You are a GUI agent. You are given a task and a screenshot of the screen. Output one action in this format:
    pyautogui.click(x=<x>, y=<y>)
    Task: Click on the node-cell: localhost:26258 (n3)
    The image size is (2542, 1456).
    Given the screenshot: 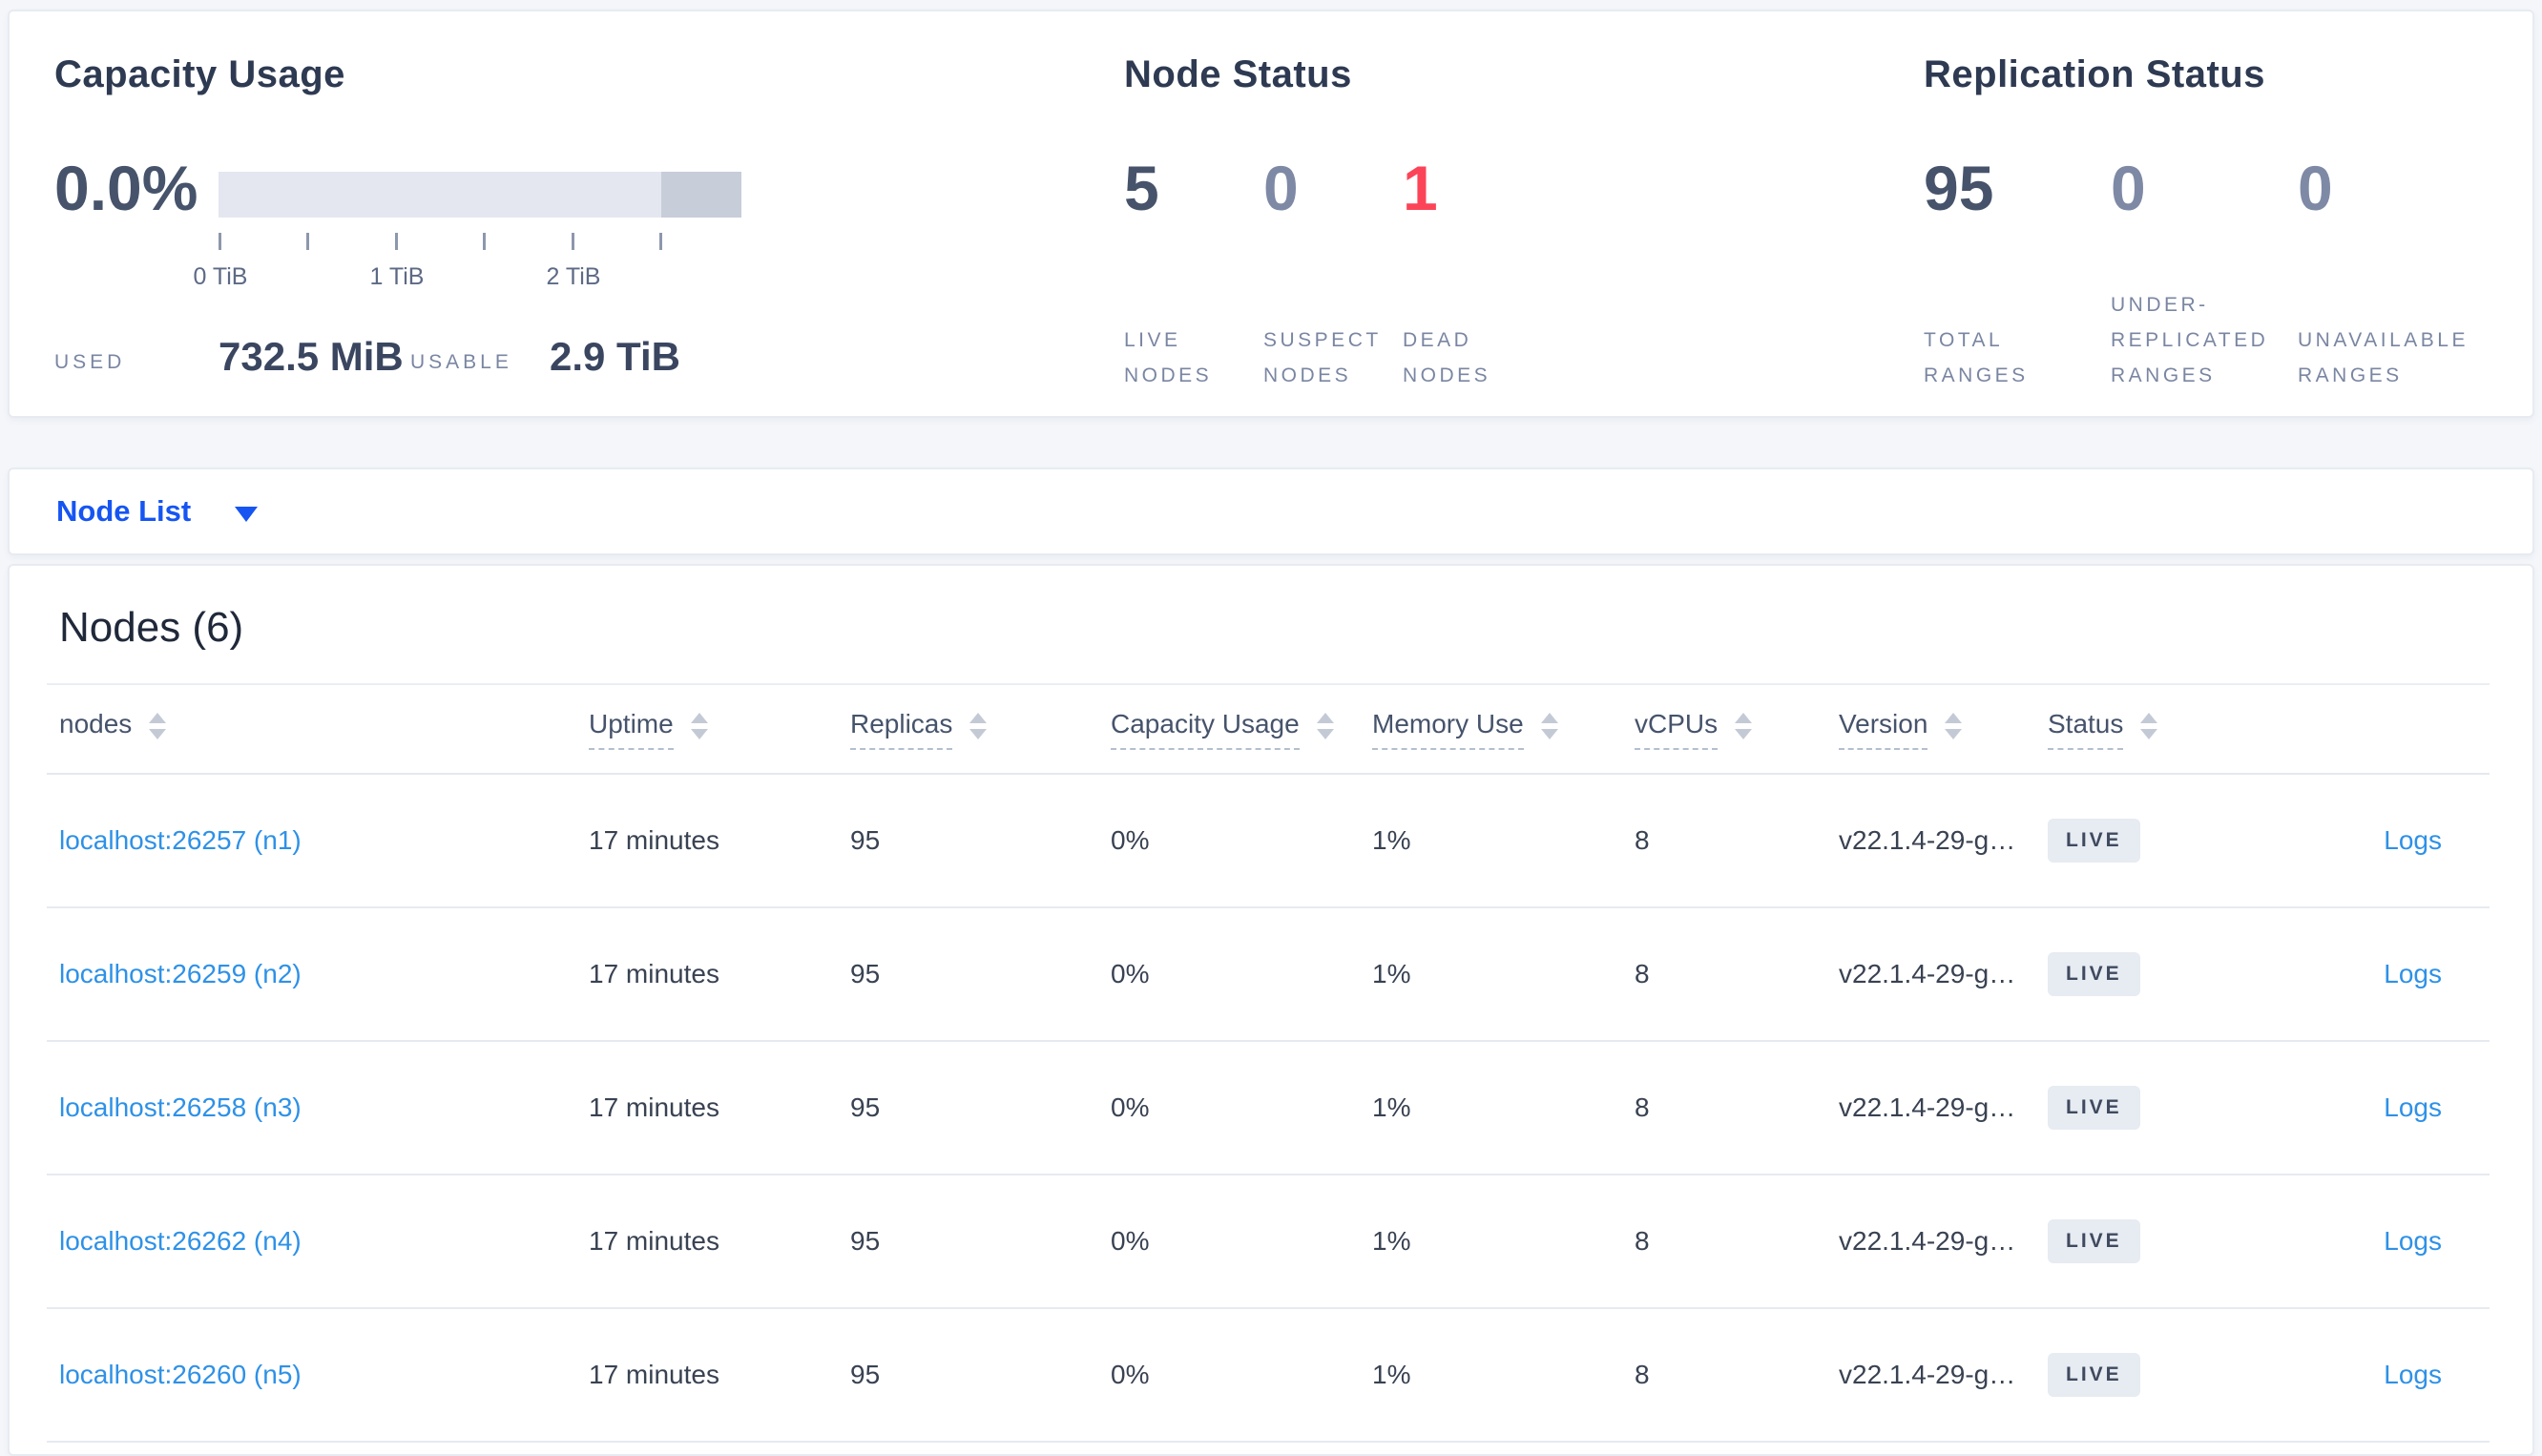 What is the action you would take?
    pyautogui.click(x=318, y=1108)
    